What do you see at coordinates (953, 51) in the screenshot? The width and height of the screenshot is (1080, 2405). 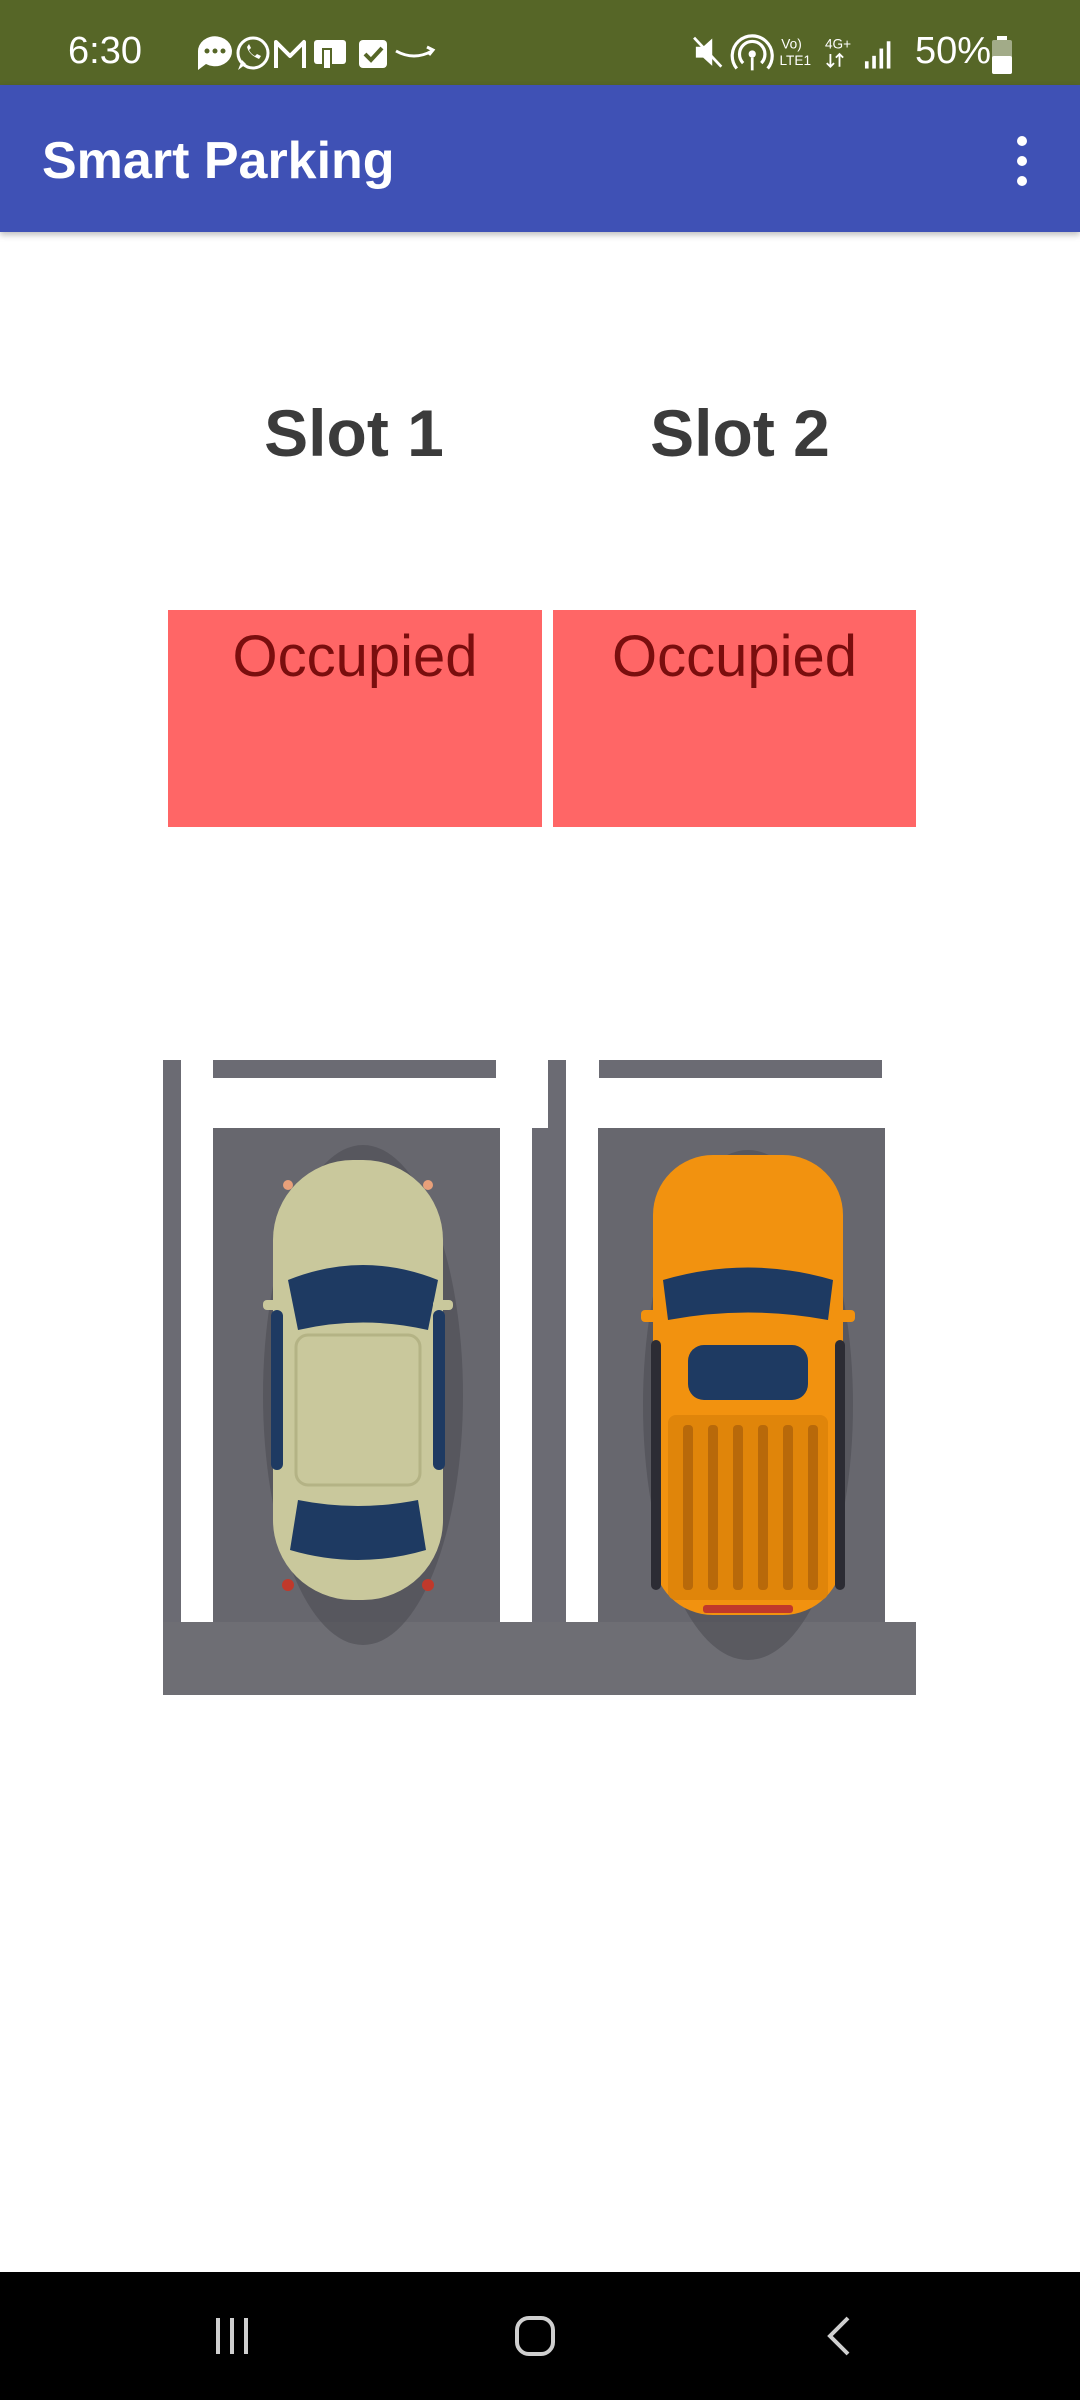 I see `battery-percentage: 50%` at bounding box center [953, 51].